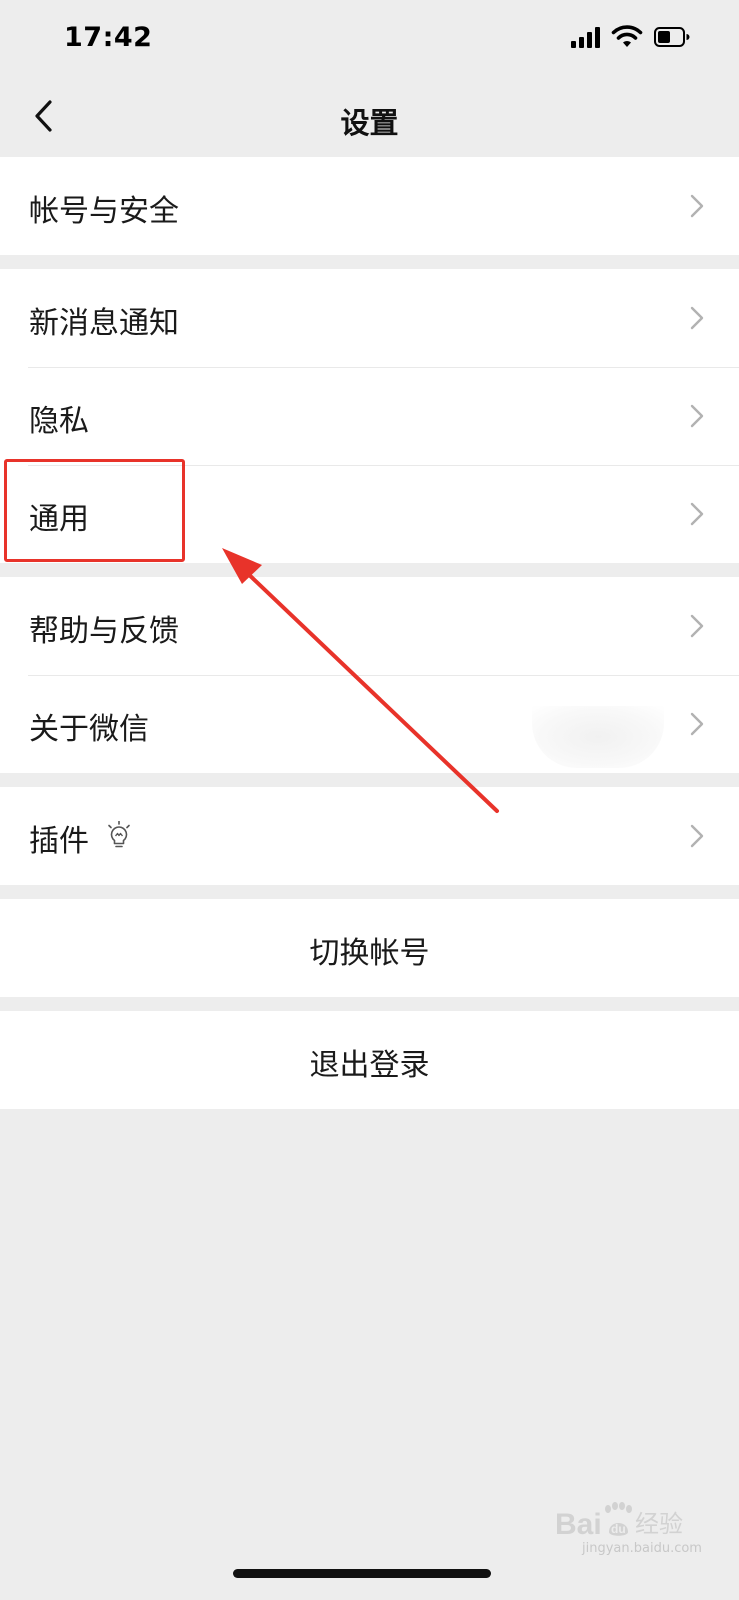  Describe the element at coordinates (369, 40) in the screenshot. I see `status-bar: 17:42` at that location.